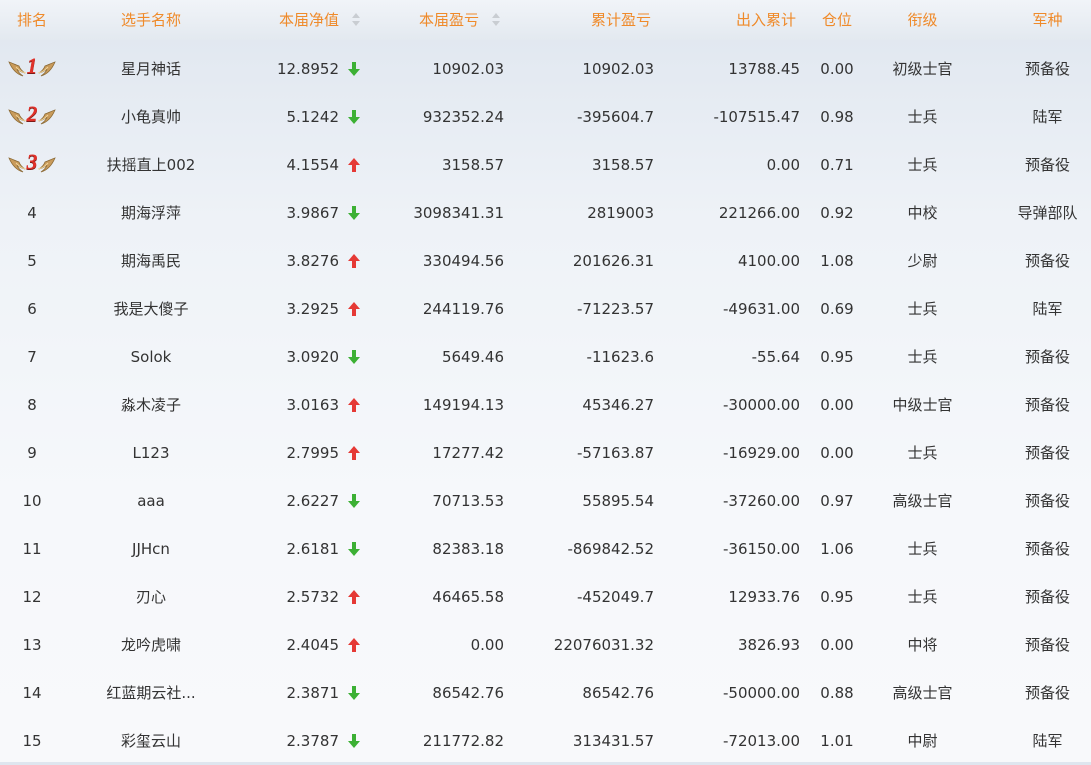 This screenshot has width=1091, height=765. Describe the element at coordinates (837, 261) in the screenshot. I see `position-ratio: 1.08` at that location.